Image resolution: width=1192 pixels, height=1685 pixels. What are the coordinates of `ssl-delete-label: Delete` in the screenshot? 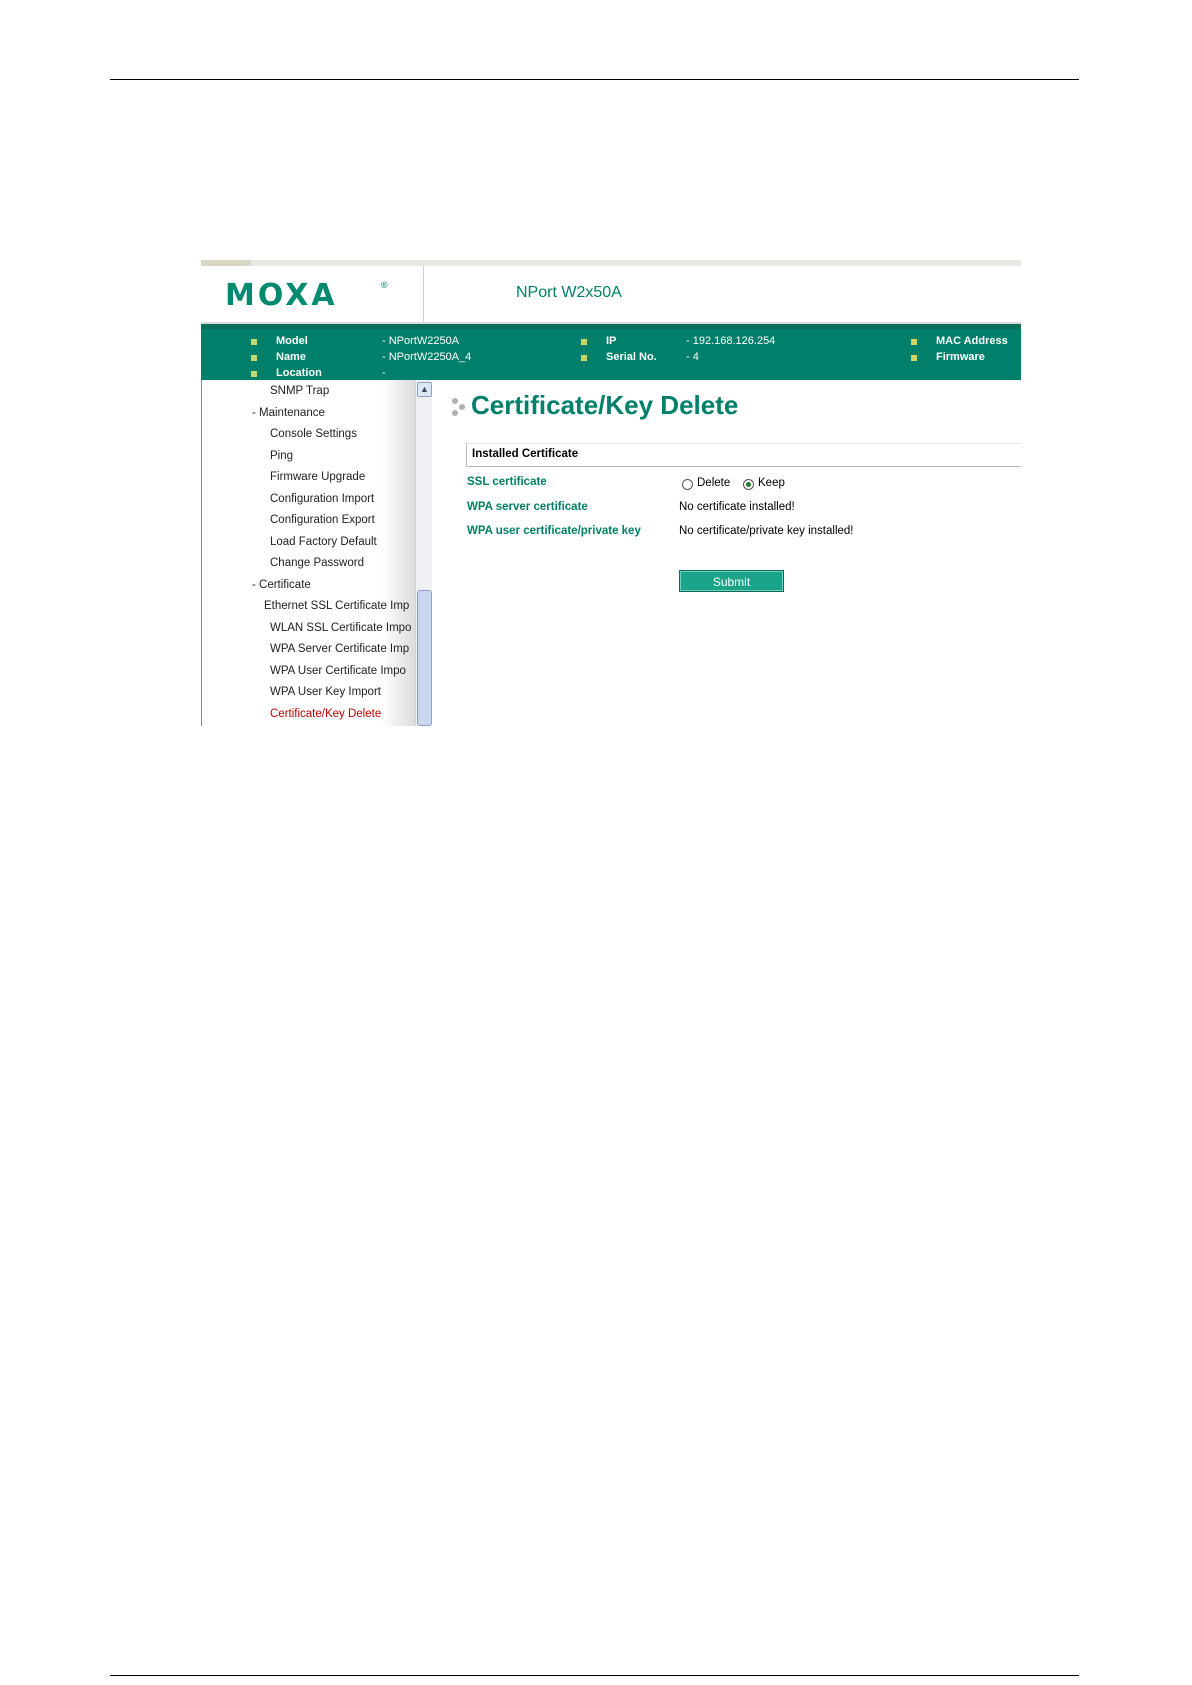 It's located at (713, 483).